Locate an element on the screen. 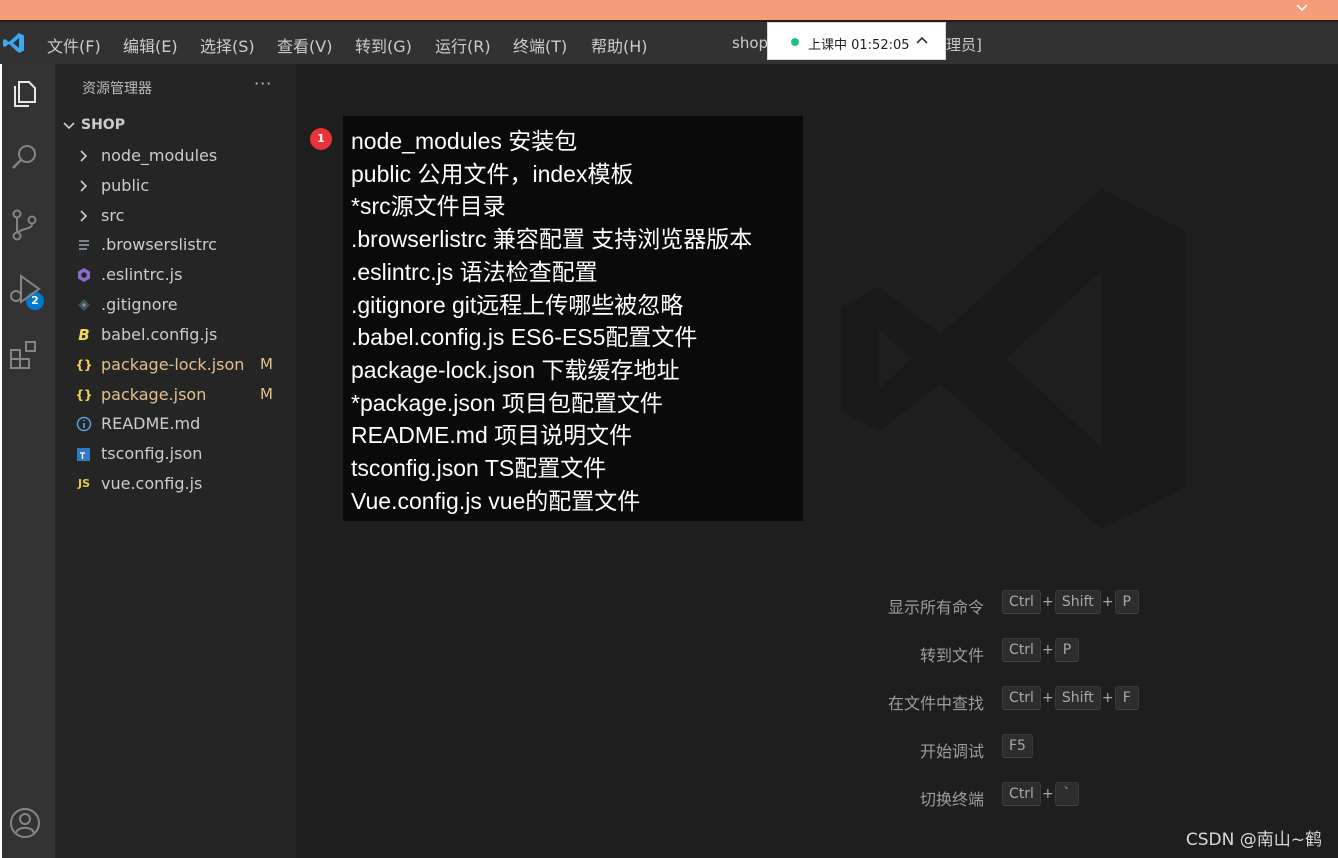 This screenshot has width=1338, height=858. note-line: *src源文件目录 is located at coordinates (428, 206).